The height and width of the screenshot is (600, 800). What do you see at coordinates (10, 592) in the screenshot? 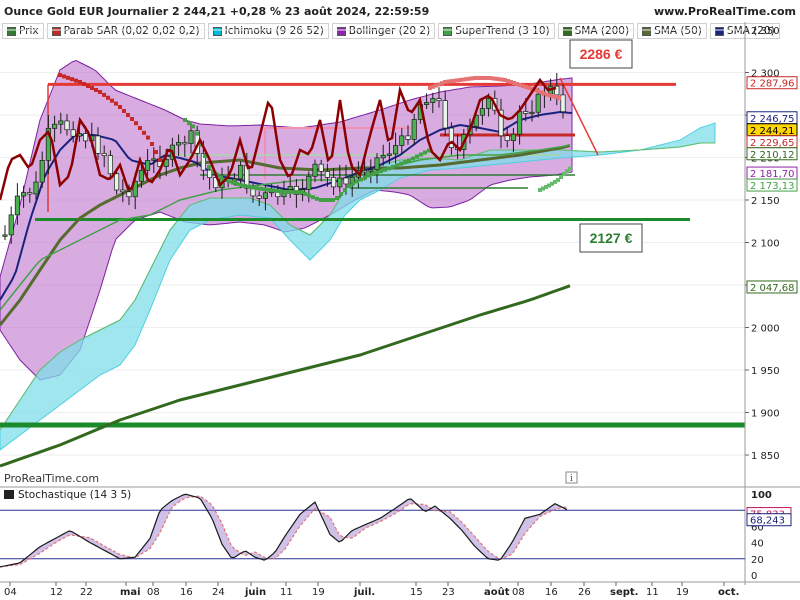
I see `x-tick-label: 04` at bounding box center [10, 592].